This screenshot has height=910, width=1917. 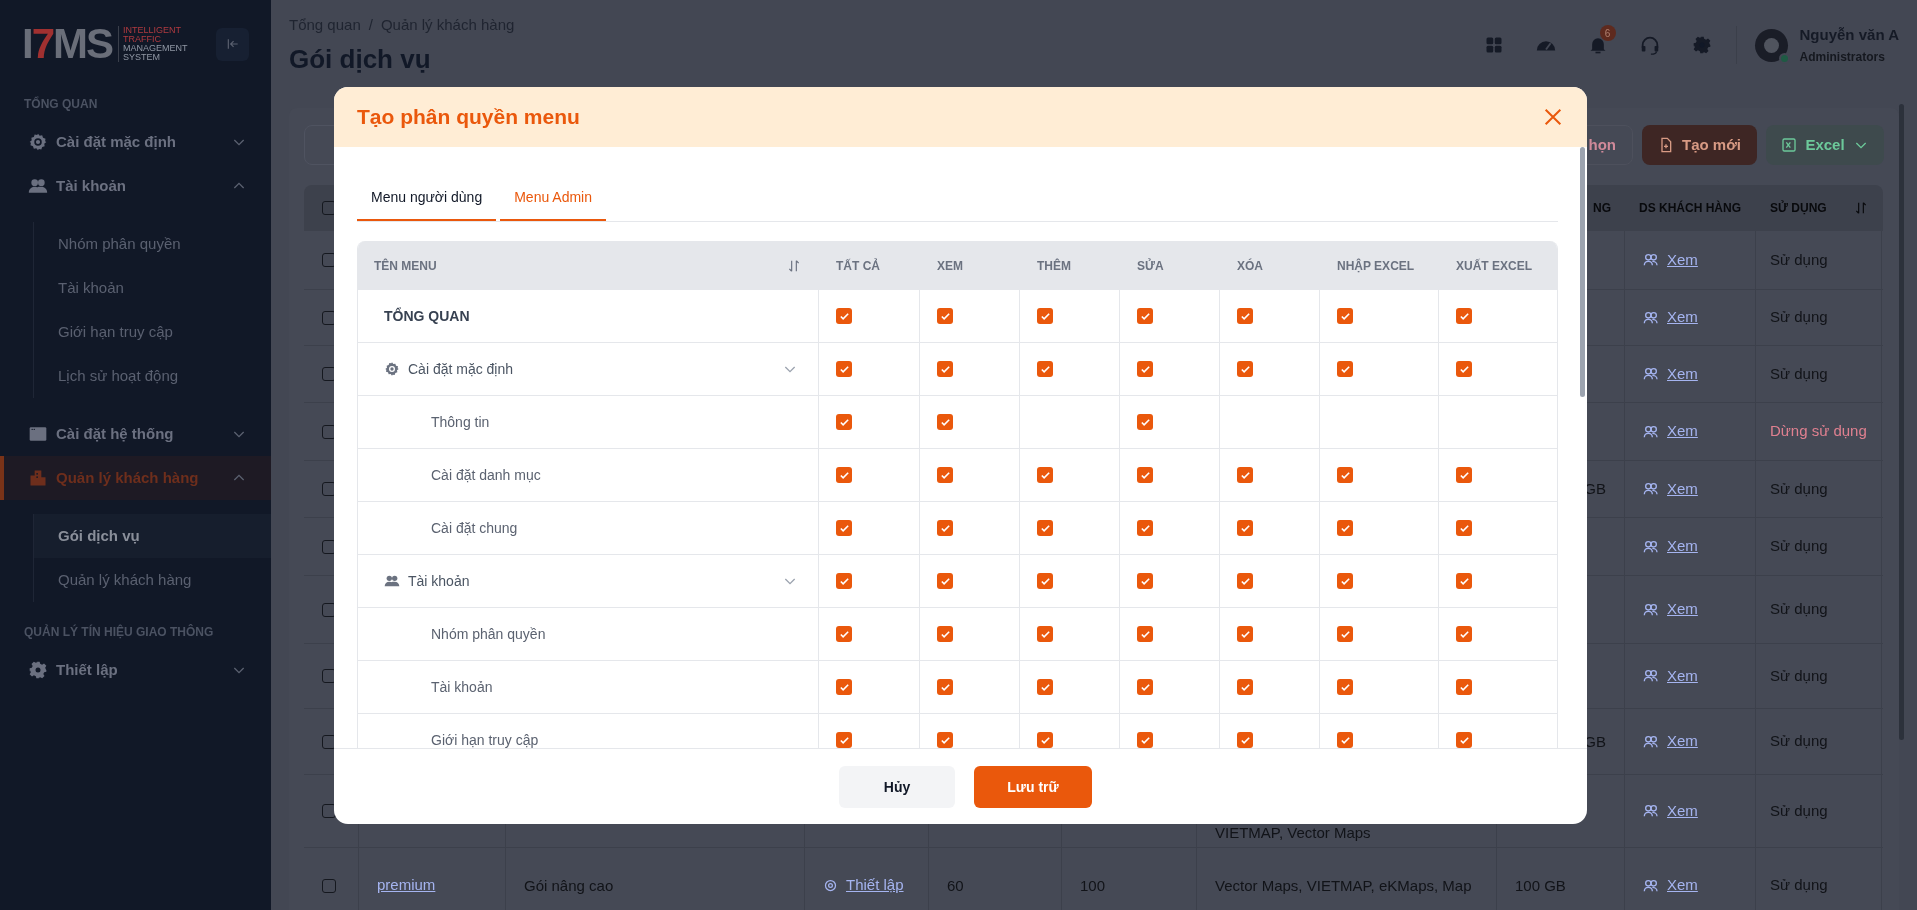 What do you see at coordinates (553, 198) in the screenshot?
I see `tab: Menu Admin` at bounding box center [553, 198].